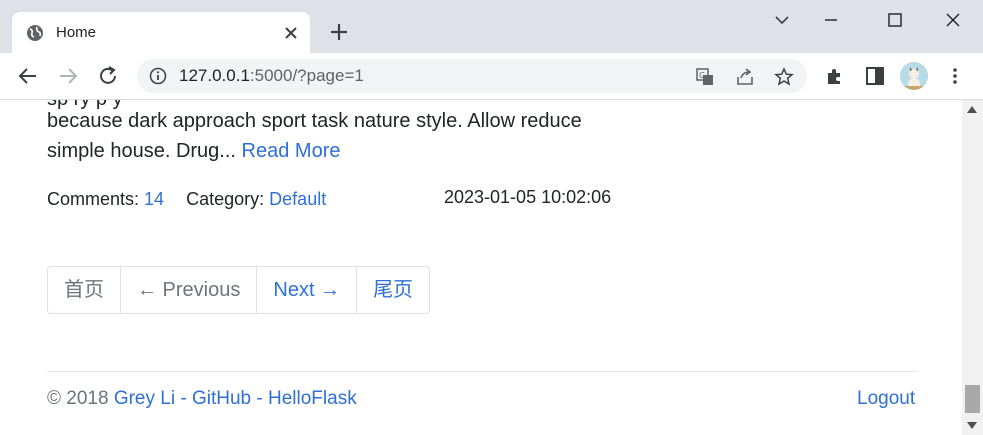 The width and height of the screenshot is (983, 435). I want to click on tab-title: Home, so click(76, 32).